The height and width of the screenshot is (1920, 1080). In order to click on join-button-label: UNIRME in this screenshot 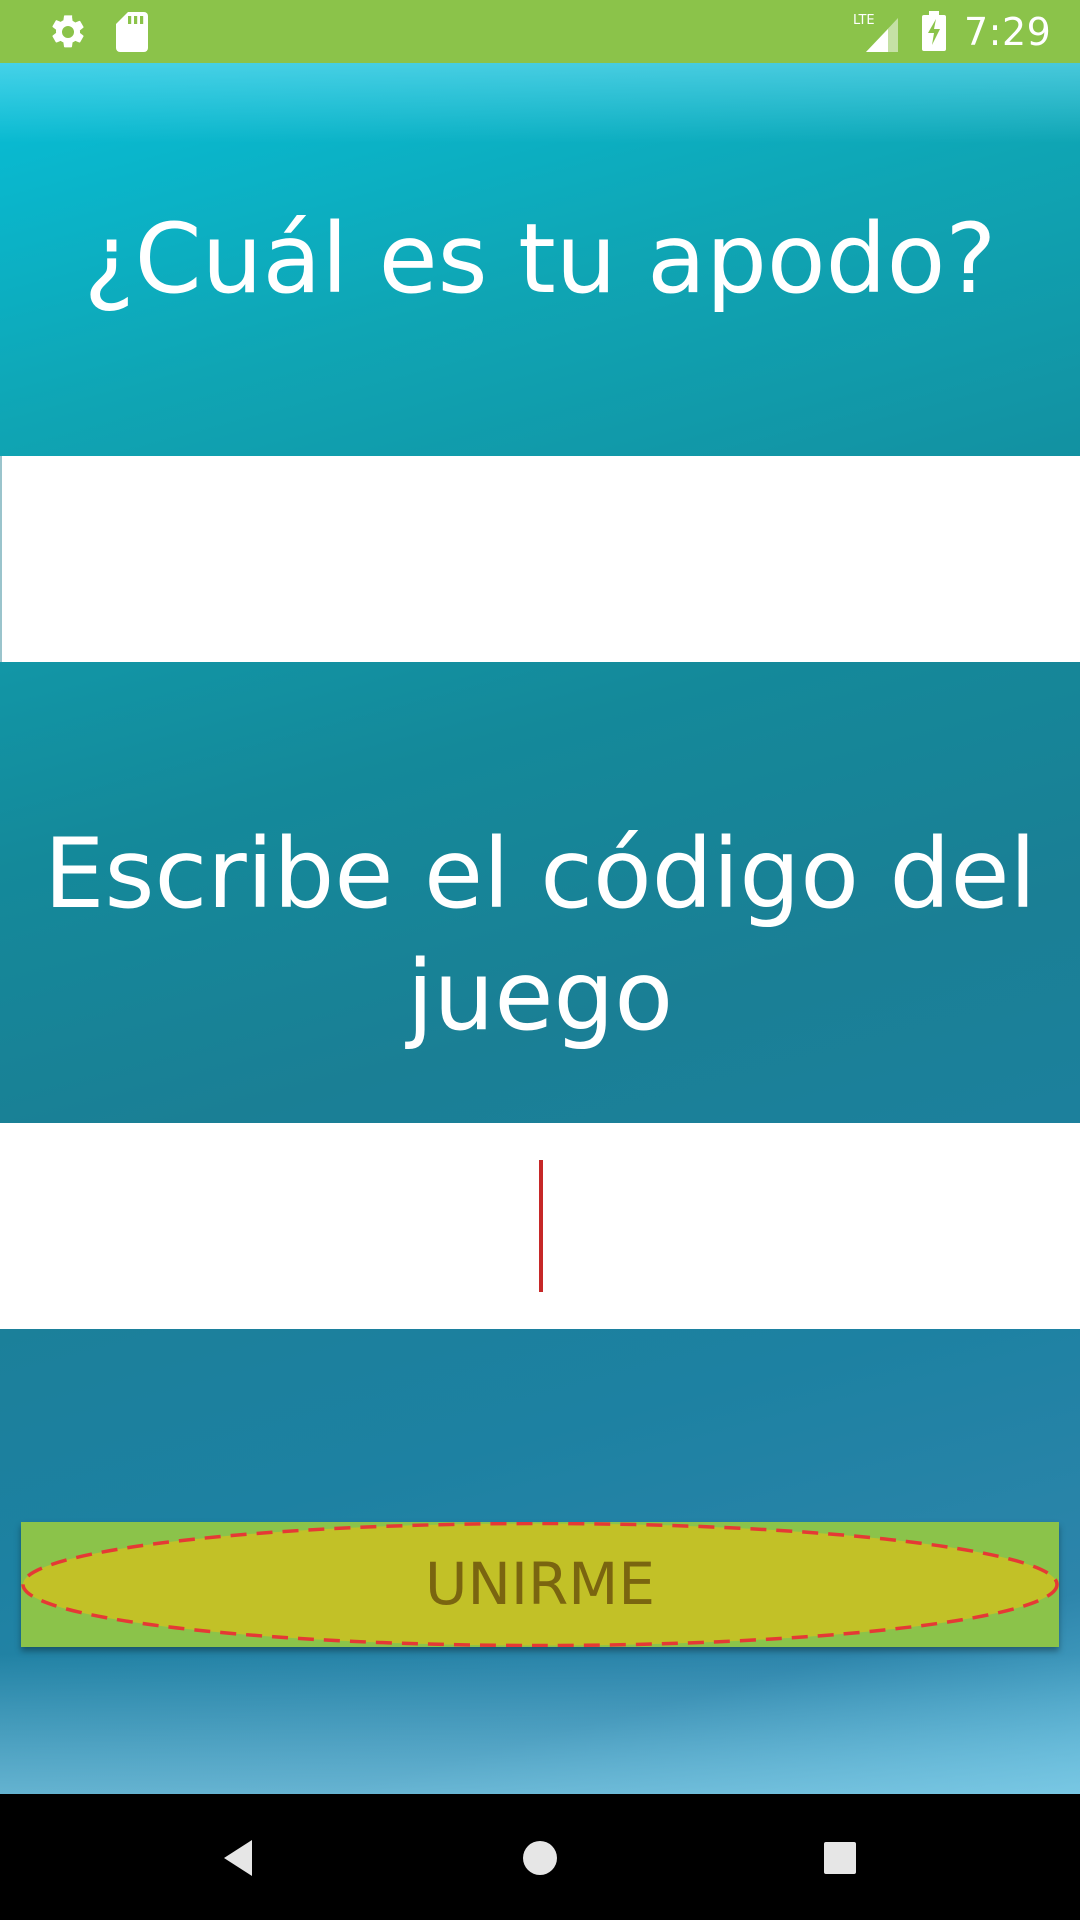, I will do `click(540, 1584)`.